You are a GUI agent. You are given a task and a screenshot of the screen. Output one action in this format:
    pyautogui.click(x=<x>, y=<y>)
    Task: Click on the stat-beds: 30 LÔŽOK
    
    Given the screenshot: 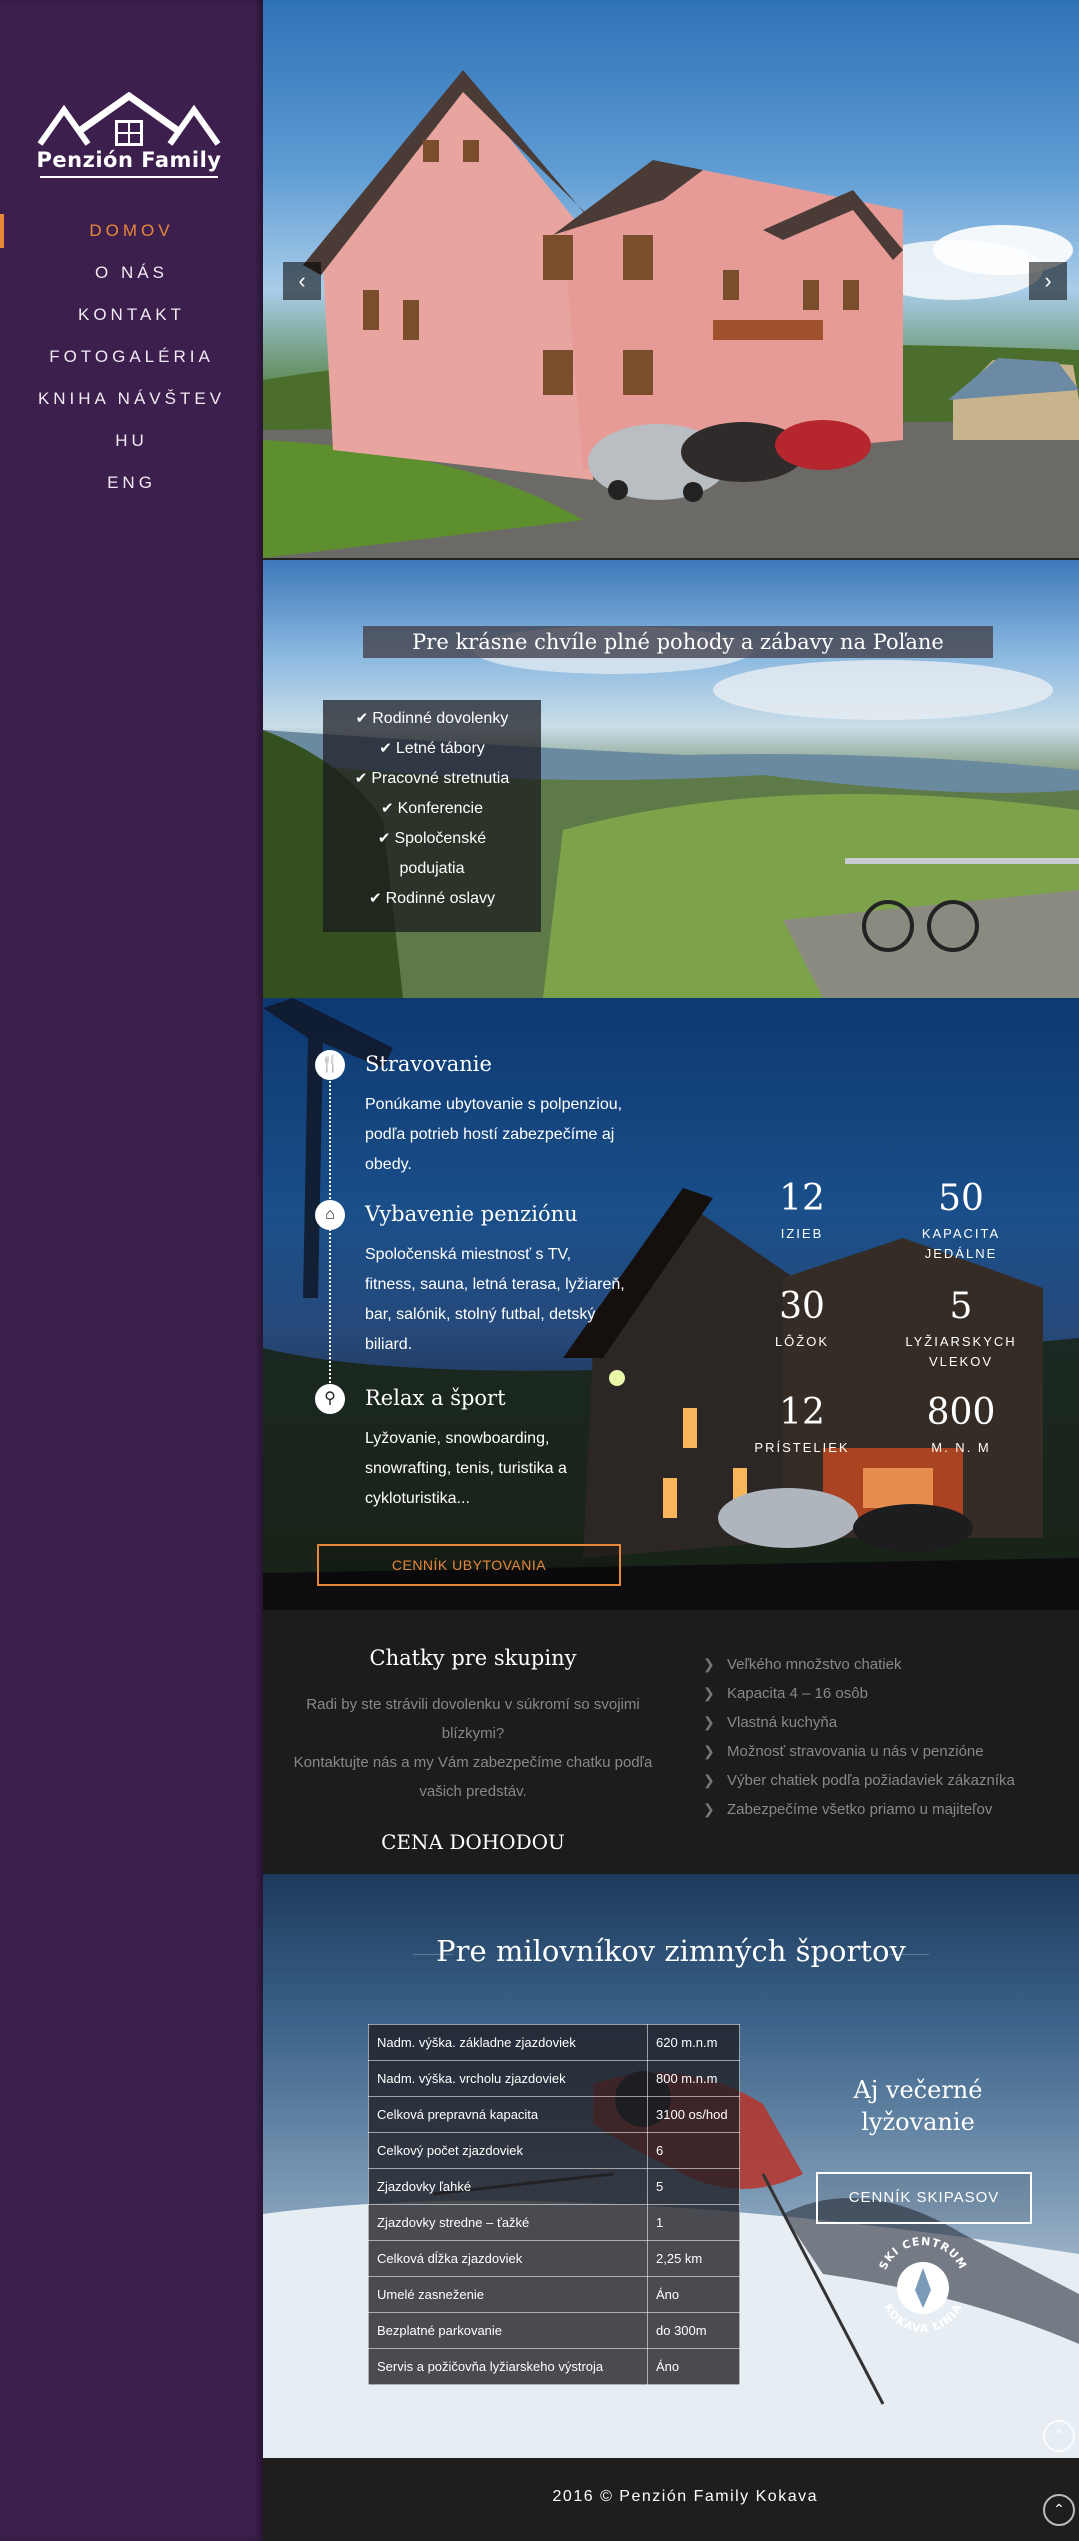 What is the action you would take?
    pyautogui.click(x=802, y=1319)
    